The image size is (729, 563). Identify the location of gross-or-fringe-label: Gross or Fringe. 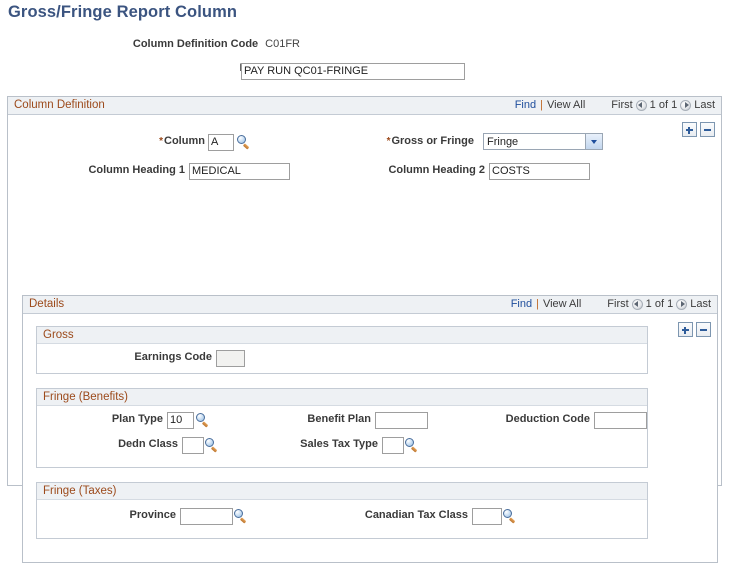
(430, 141).